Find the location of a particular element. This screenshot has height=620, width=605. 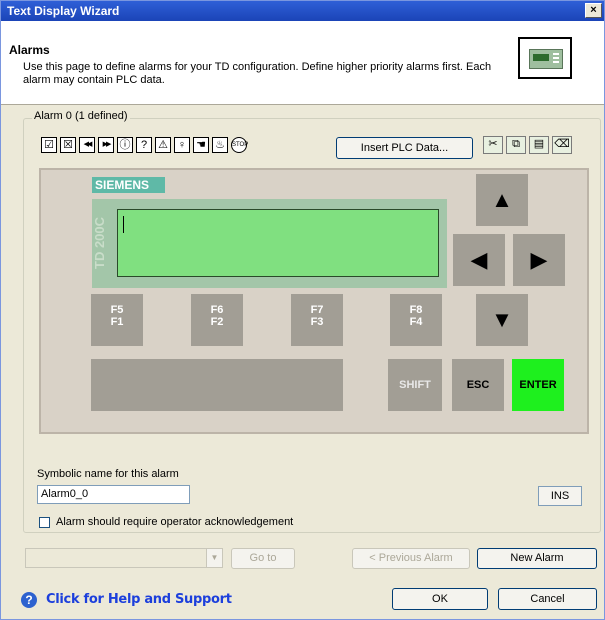

cut-icon: ✂ is located at coordinates (493, 145).